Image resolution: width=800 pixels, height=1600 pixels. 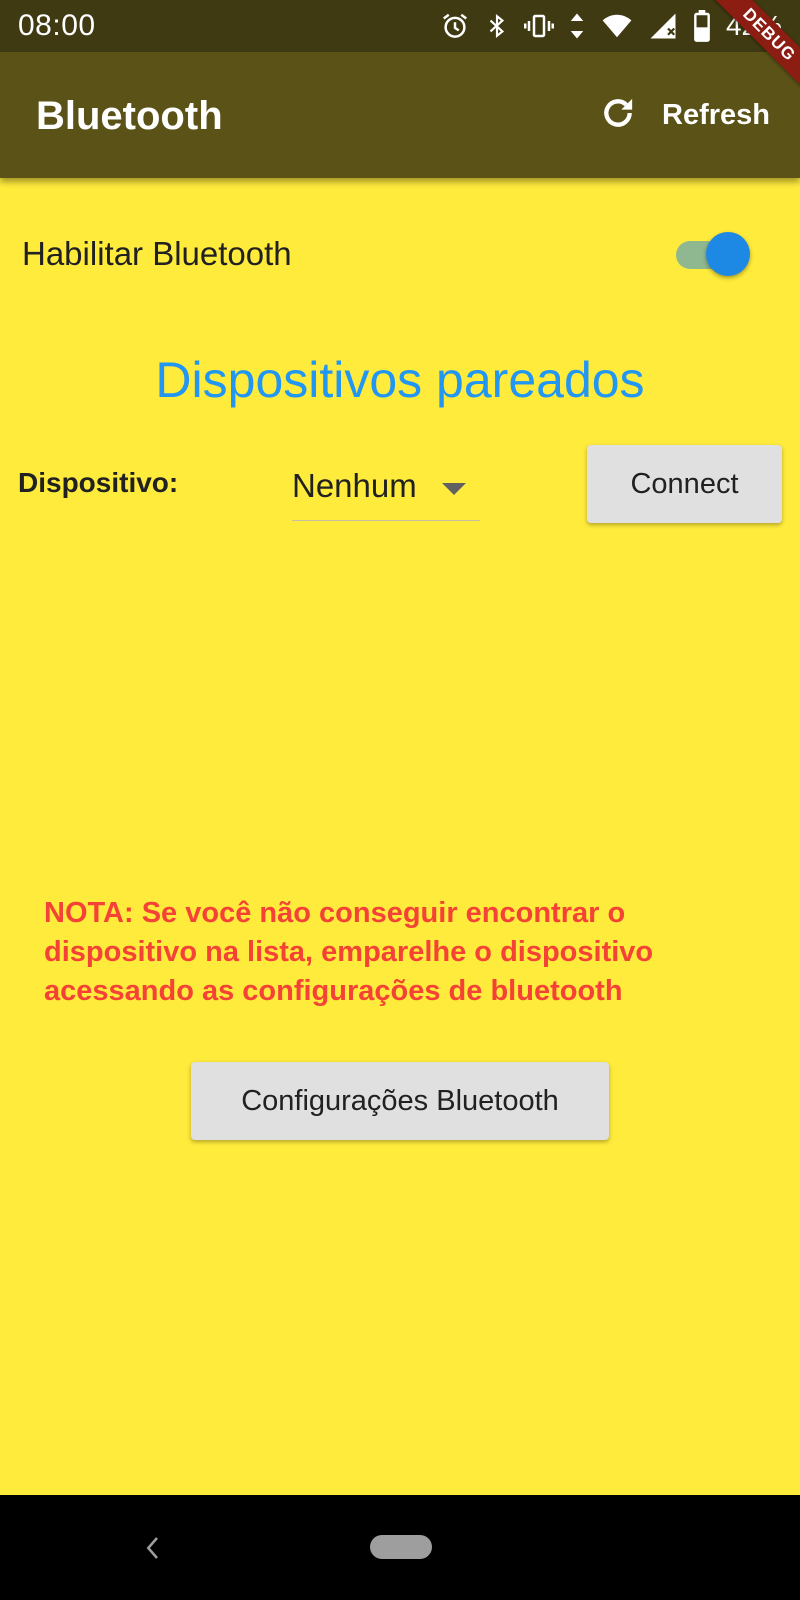 I want to click on navigation-bar, so click(x=400, y=1547).